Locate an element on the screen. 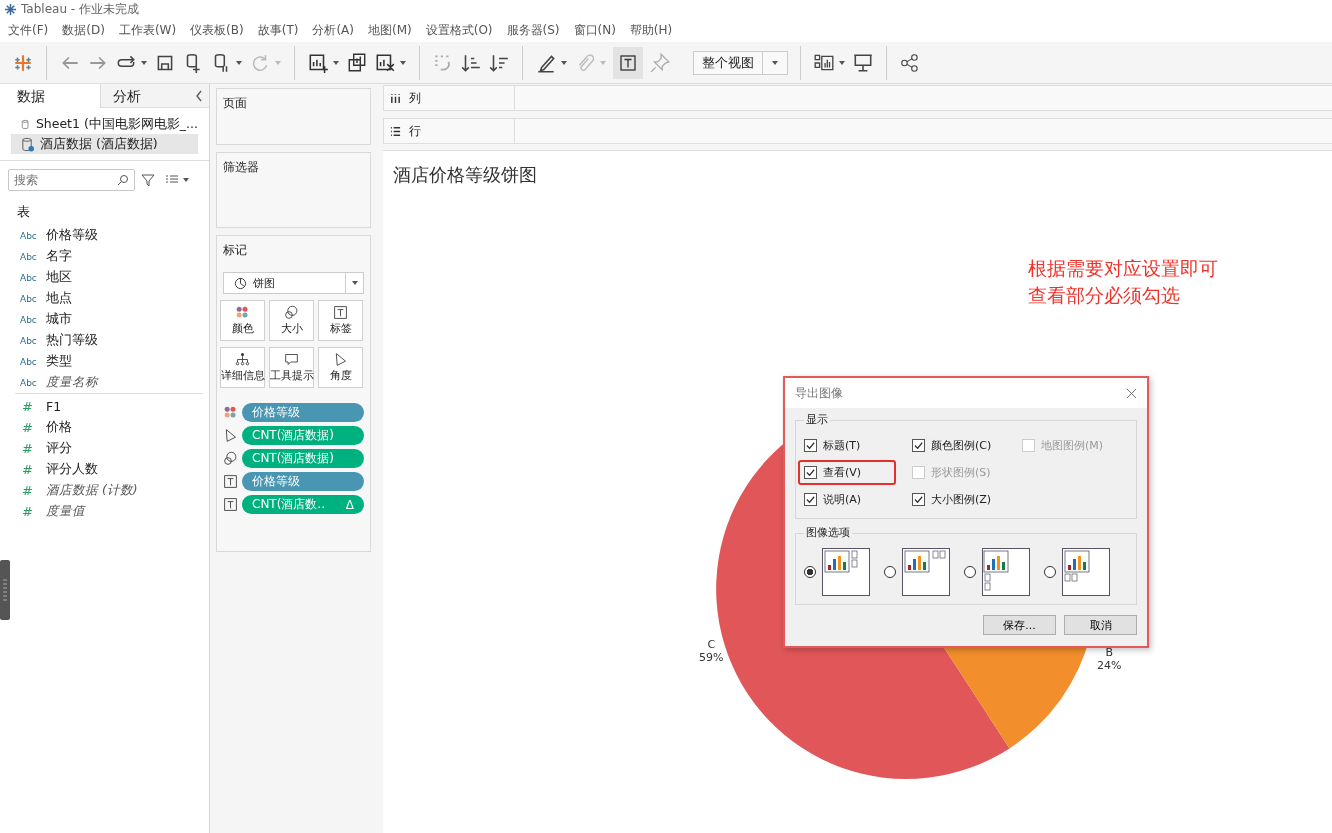 Image resolution: width=1332 pixels, height=833 pixels. card-title: 筛选器 is located at coordinates (241, 167).